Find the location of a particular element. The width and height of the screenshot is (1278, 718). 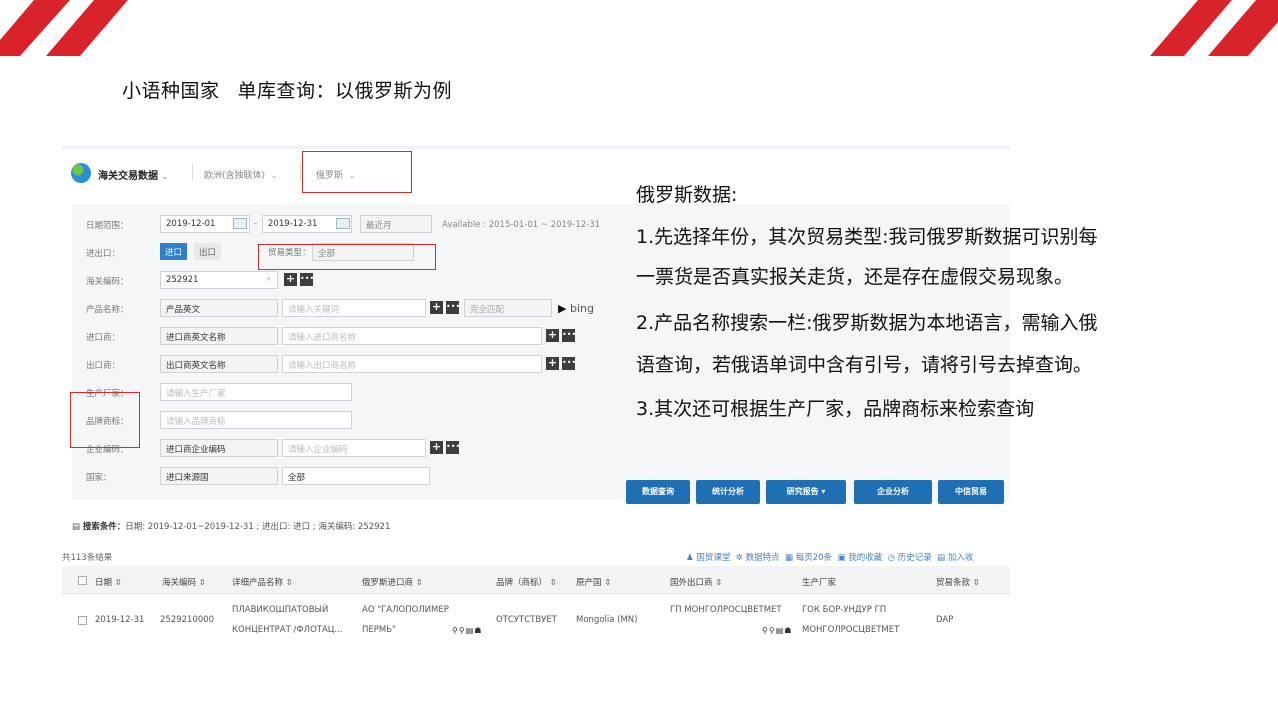

cell-exporter: ГП МОНГОЛРОСЦВЕТМЕТ is located at coordinates (726, 610).